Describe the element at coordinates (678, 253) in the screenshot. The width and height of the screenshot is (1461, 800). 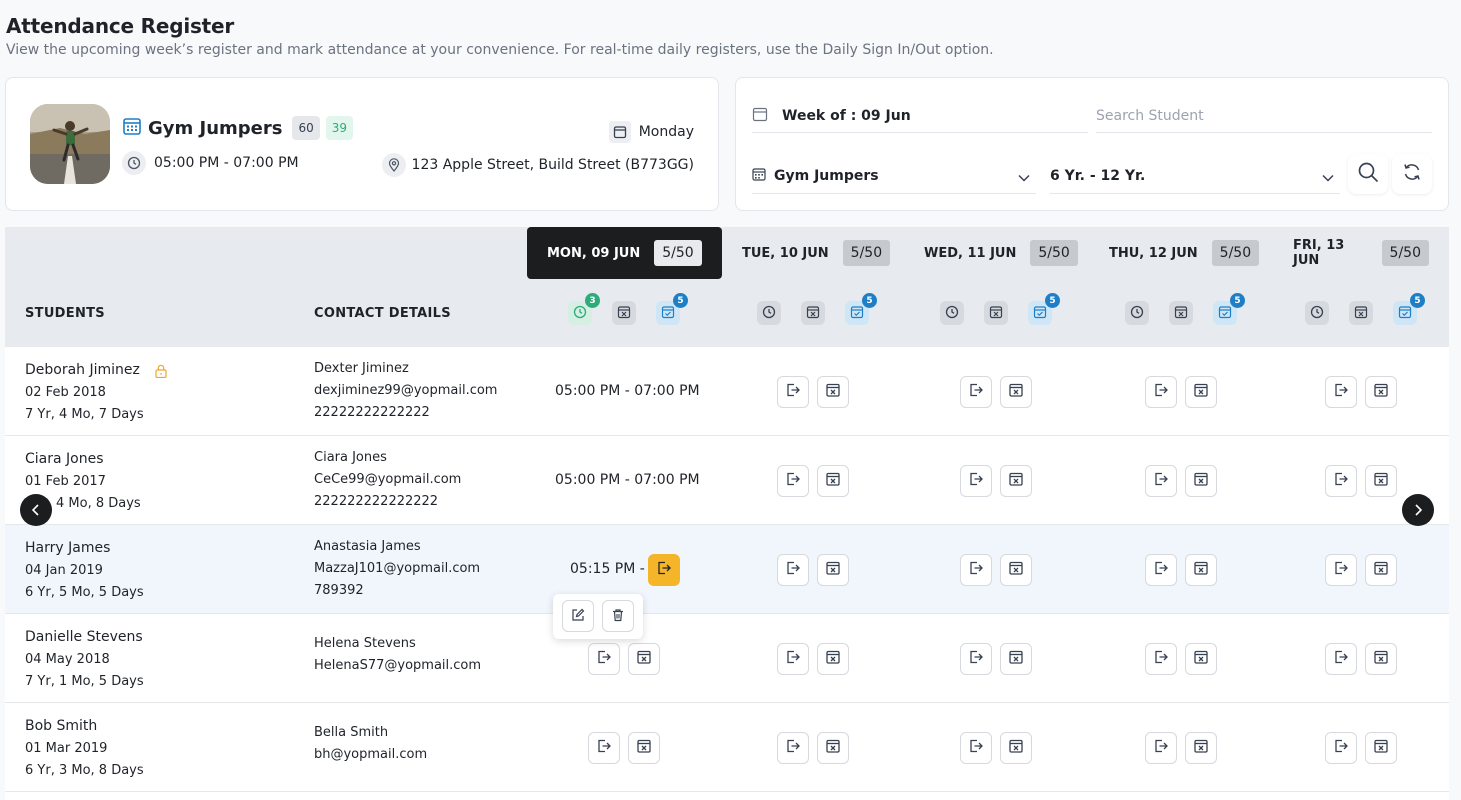
I see `capacity-badge: 5/50` at that location.